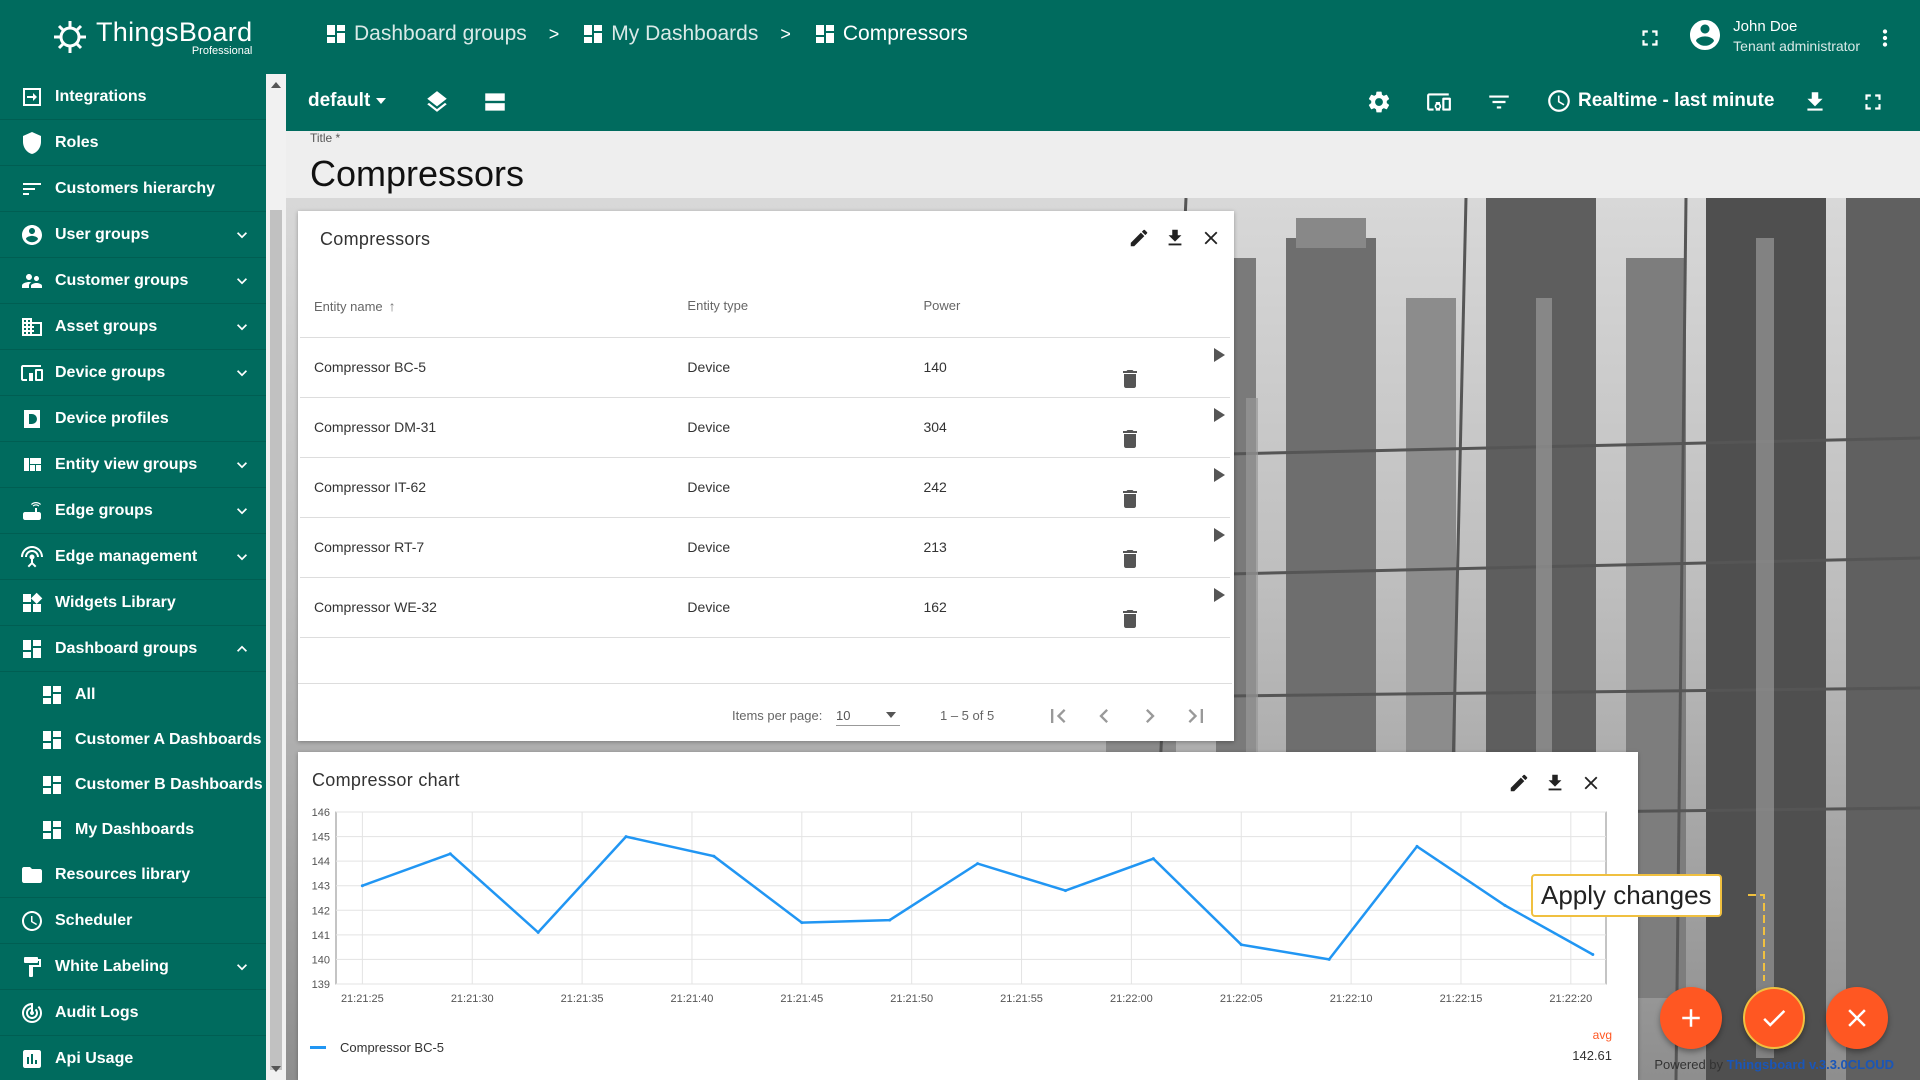  Describe the element at coordinates (276, 85) in the screenshot. I see `scroll-up-arrow` at that location.